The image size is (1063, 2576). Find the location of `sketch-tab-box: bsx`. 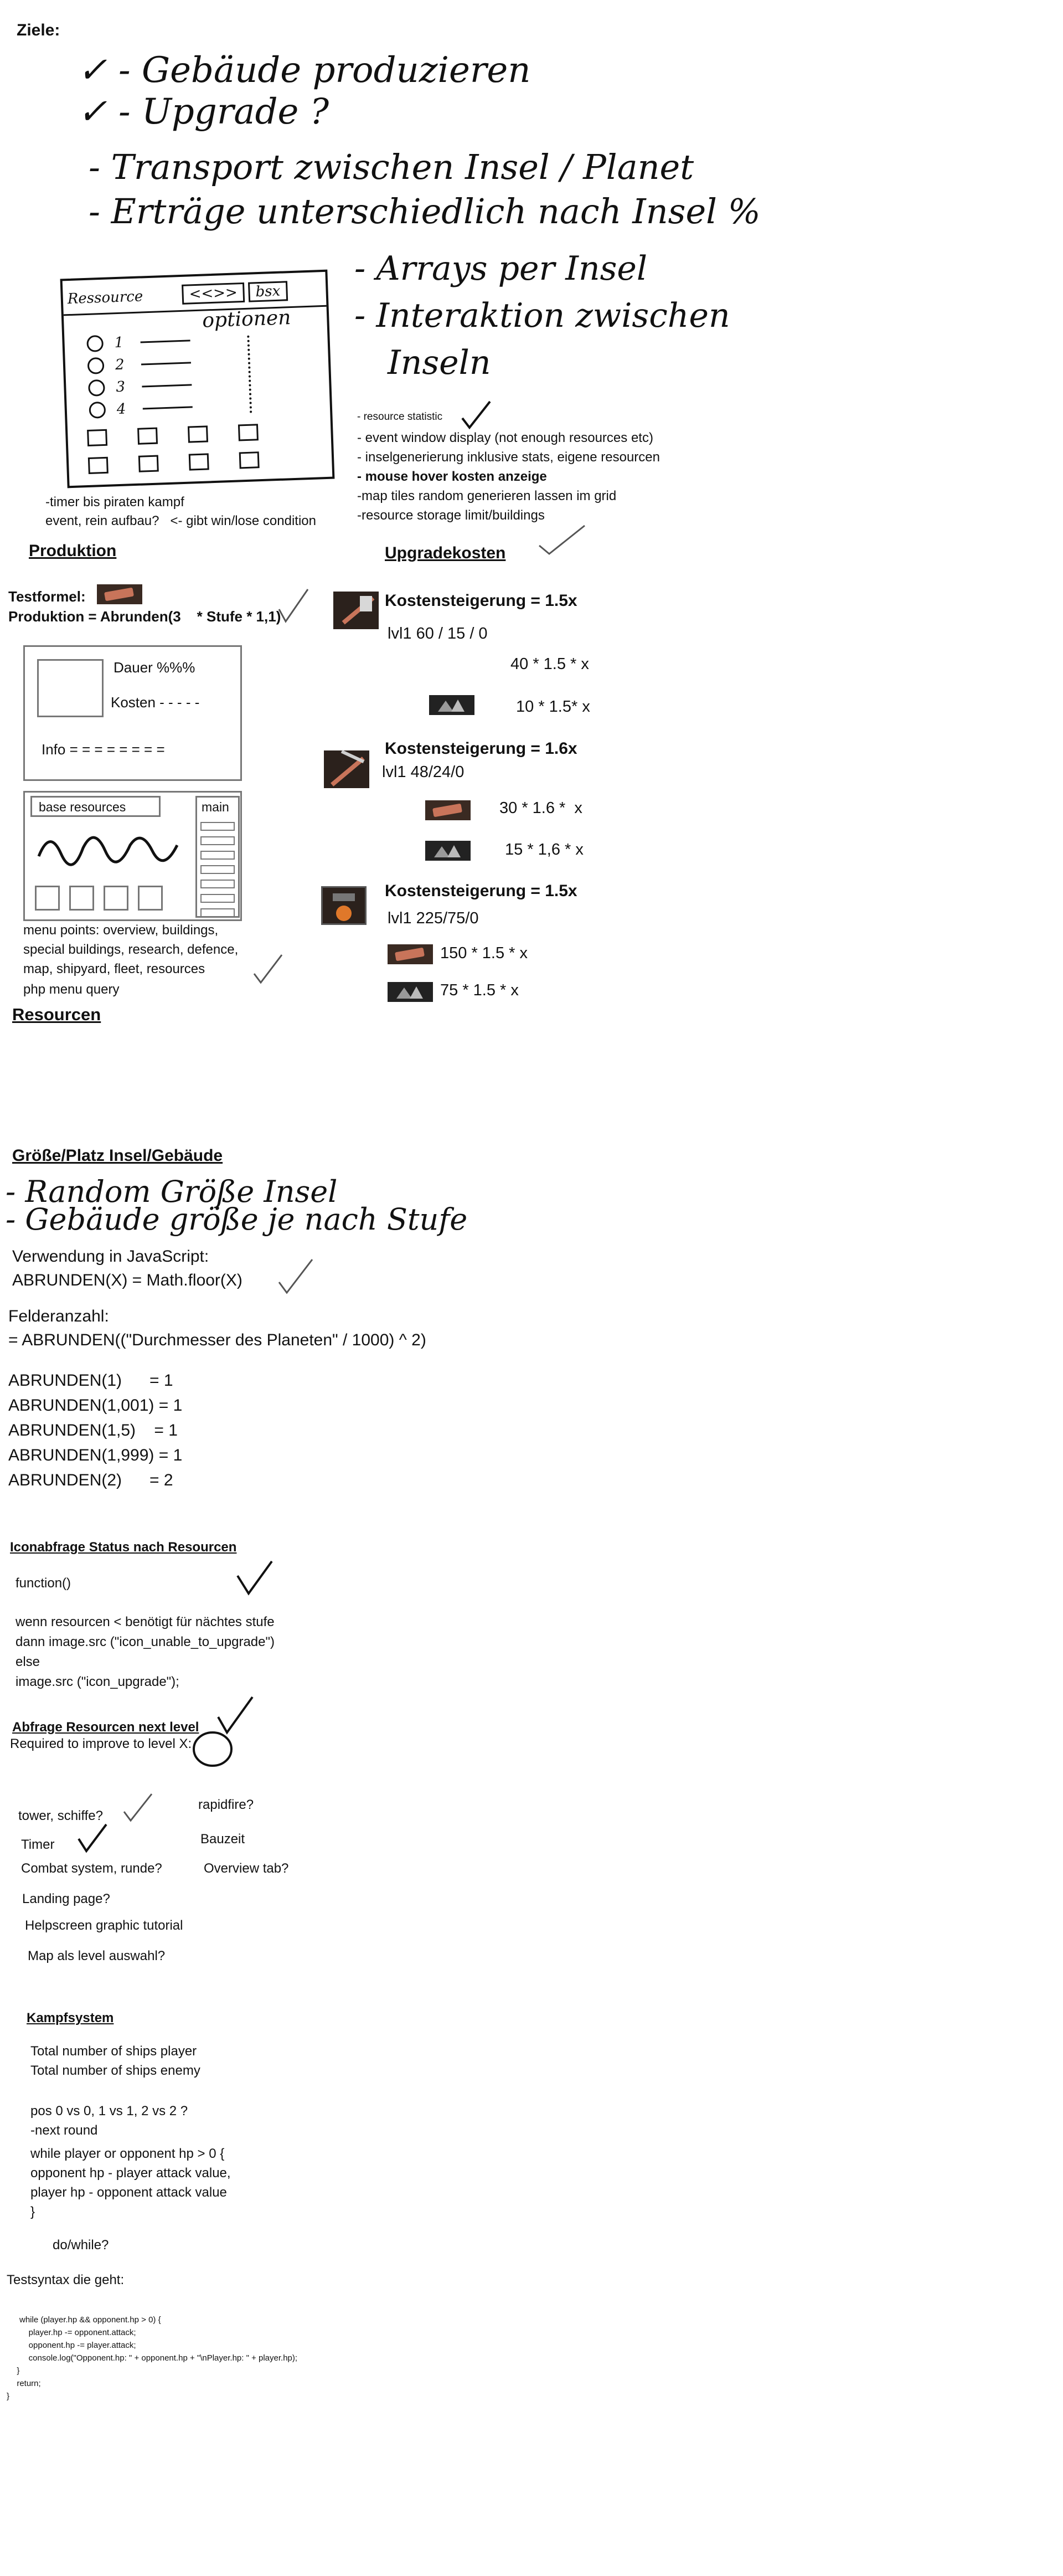

sketch-tab-box: bsx is located at coordinates (267, 291).